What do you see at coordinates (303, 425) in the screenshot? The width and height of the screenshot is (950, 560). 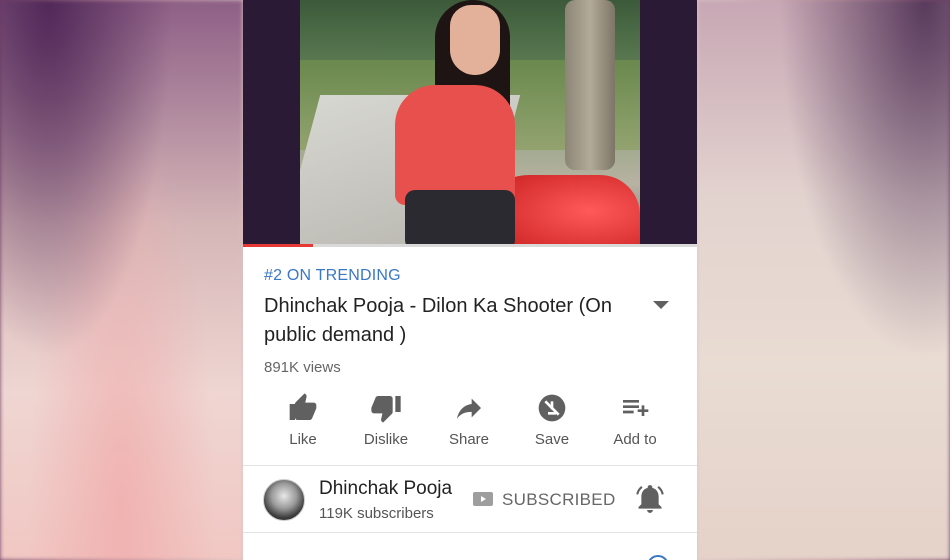 I see `like-button: Like` at bounding box center [303, 425].